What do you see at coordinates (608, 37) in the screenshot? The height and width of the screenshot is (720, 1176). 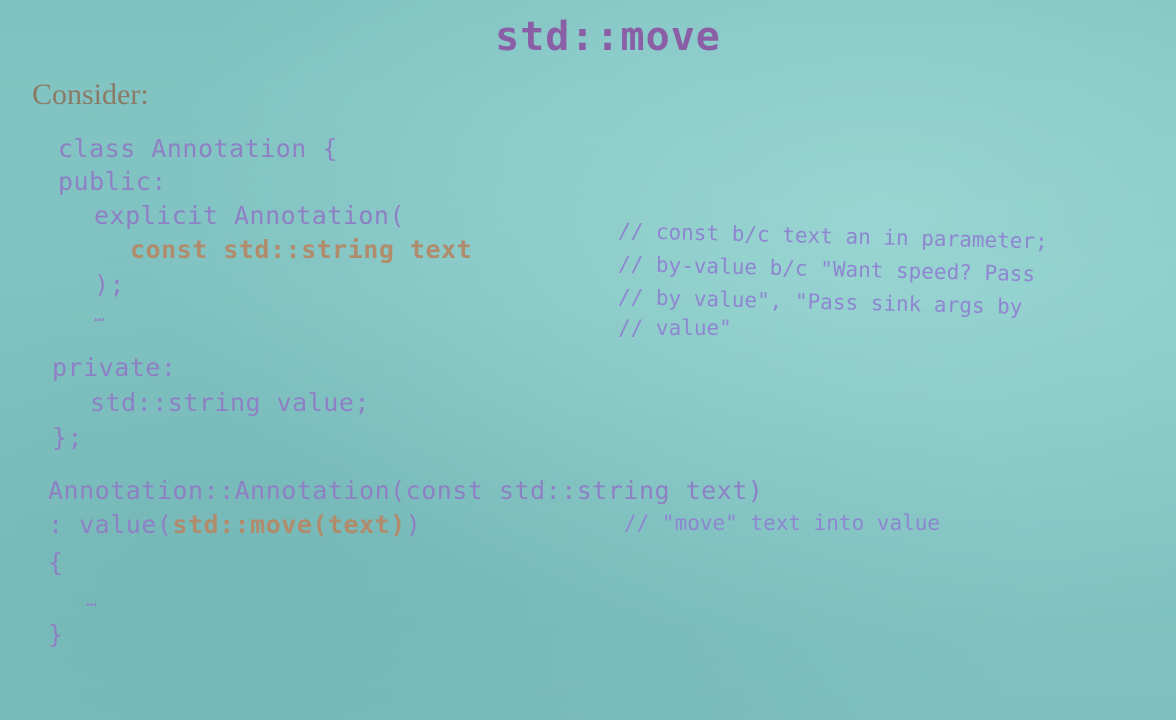 I see `slide-title: std::move` at bounding box center [608, 37].